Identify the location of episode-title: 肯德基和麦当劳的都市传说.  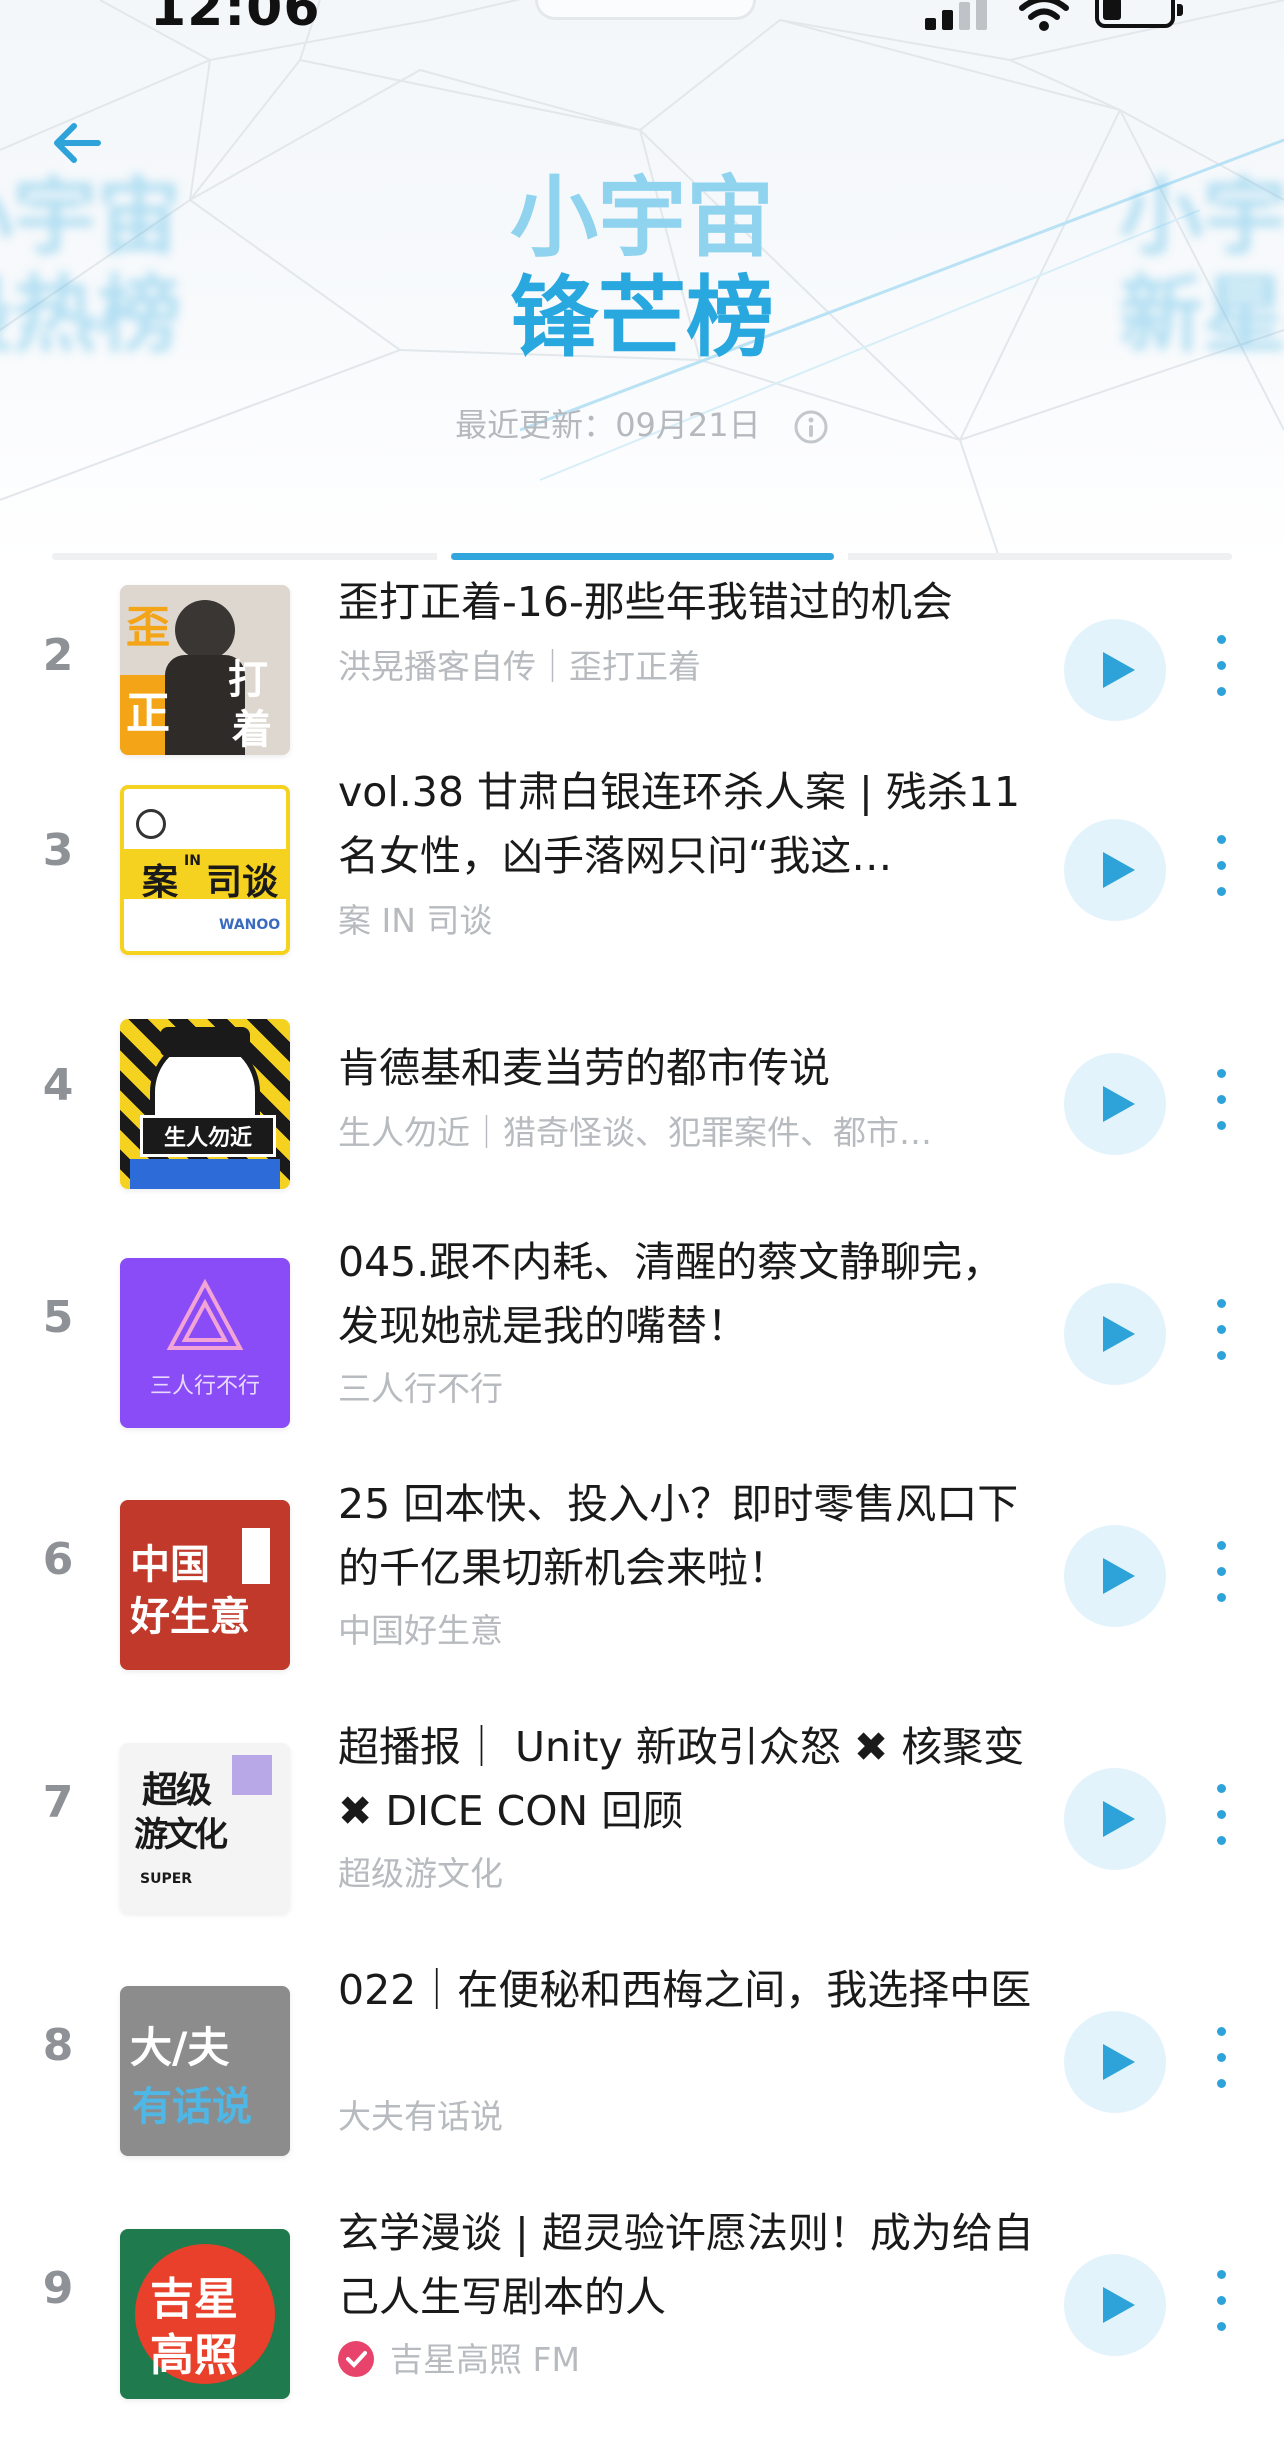
(688, 1068).